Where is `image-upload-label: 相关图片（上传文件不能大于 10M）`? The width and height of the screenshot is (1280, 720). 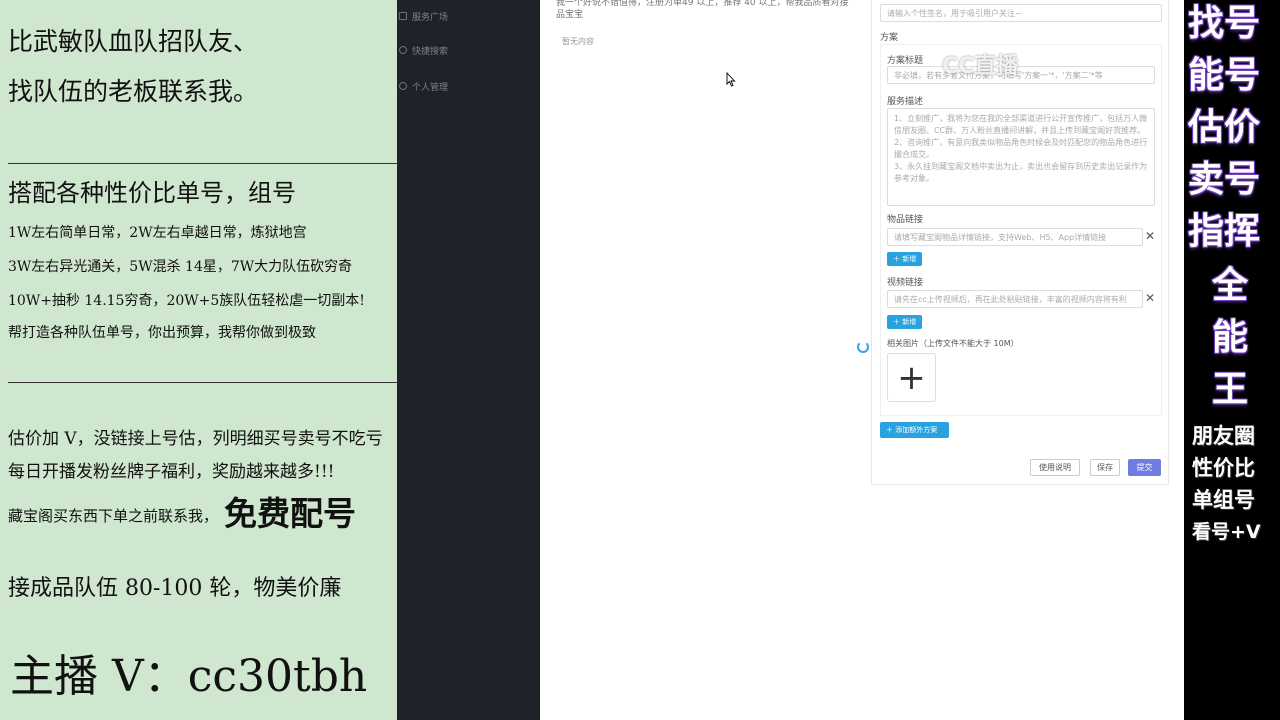
image-upload-label: 相关图片（上传文件不能大于 10M） is located at coordinates (953, 343).